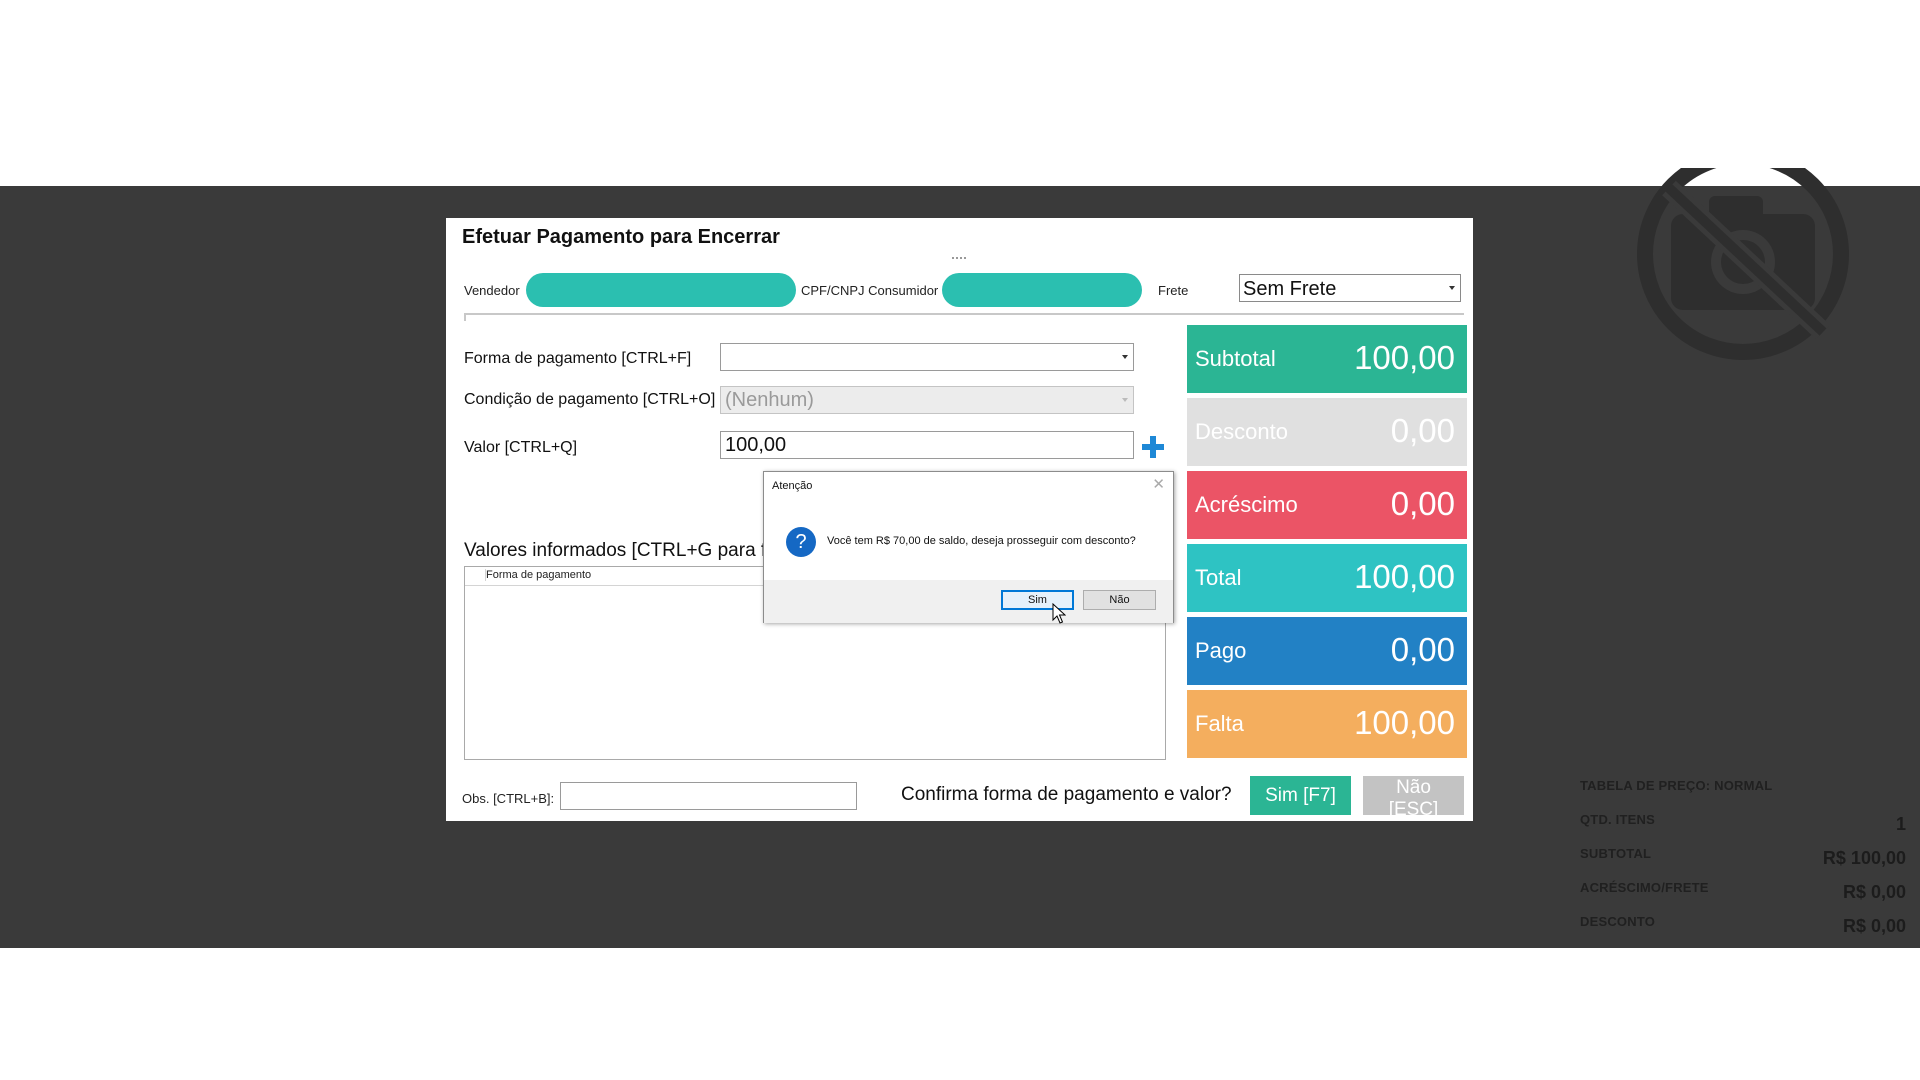 This screenshot has height=1080, width=1920. Describe the element at coordinates (1066, 794) in the screenshot. I see `confirm-question: Confirma forma de pagamento e valor?` at that location.